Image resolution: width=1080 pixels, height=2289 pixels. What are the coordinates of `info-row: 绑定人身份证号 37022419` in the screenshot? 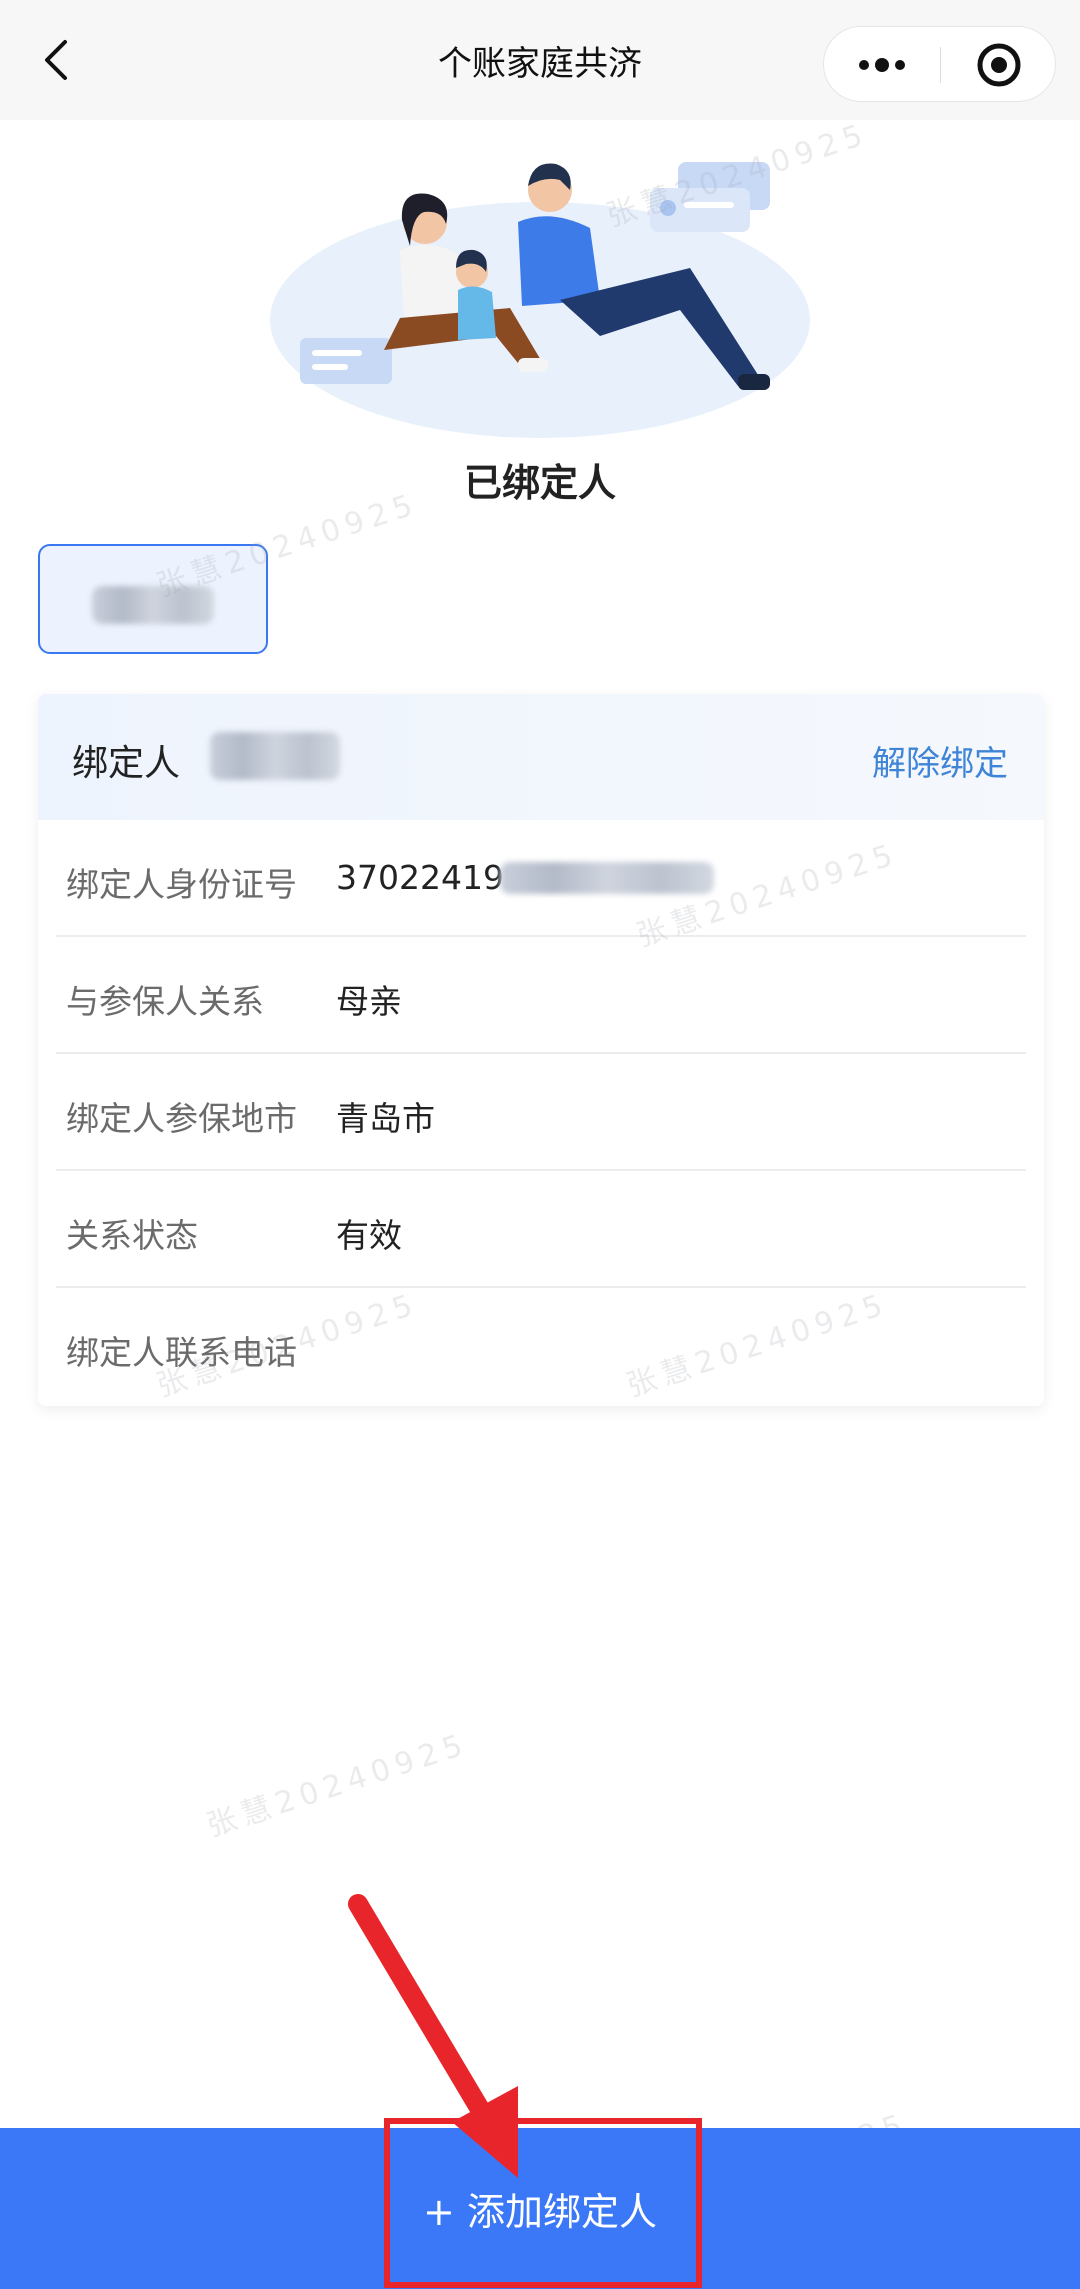 It's located at (541, 878).